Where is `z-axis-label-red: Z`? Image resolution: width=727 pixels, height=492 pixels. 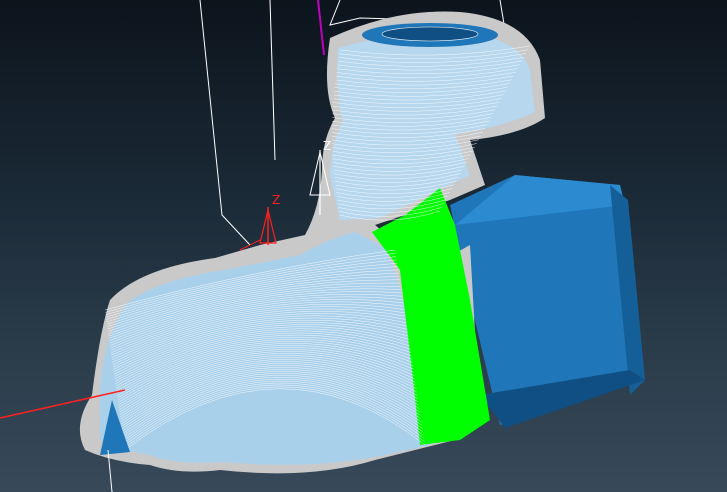 z-axis-label-red: Z is located at coordinates (276, 200).